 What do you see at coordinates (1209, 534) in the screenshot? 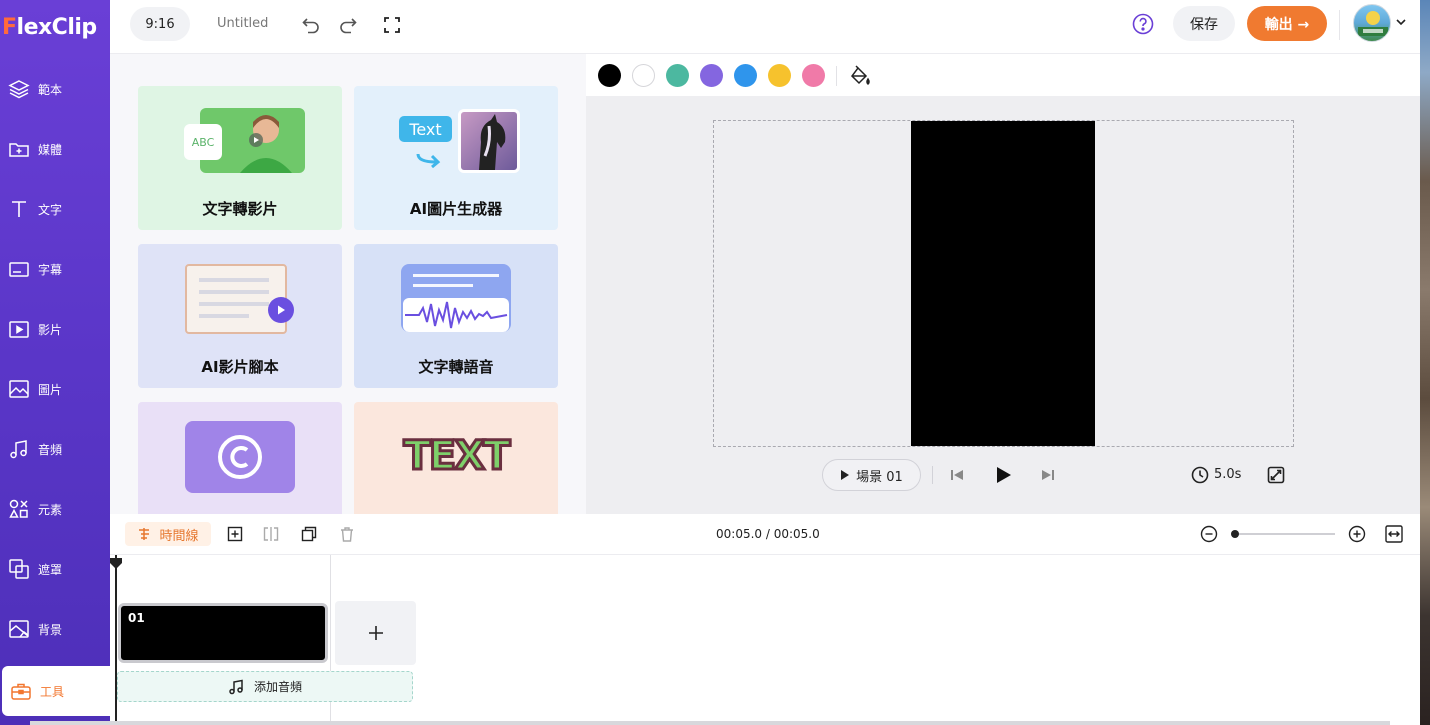
I see `zoom-out-icon` at bounding box center [1209, 534].